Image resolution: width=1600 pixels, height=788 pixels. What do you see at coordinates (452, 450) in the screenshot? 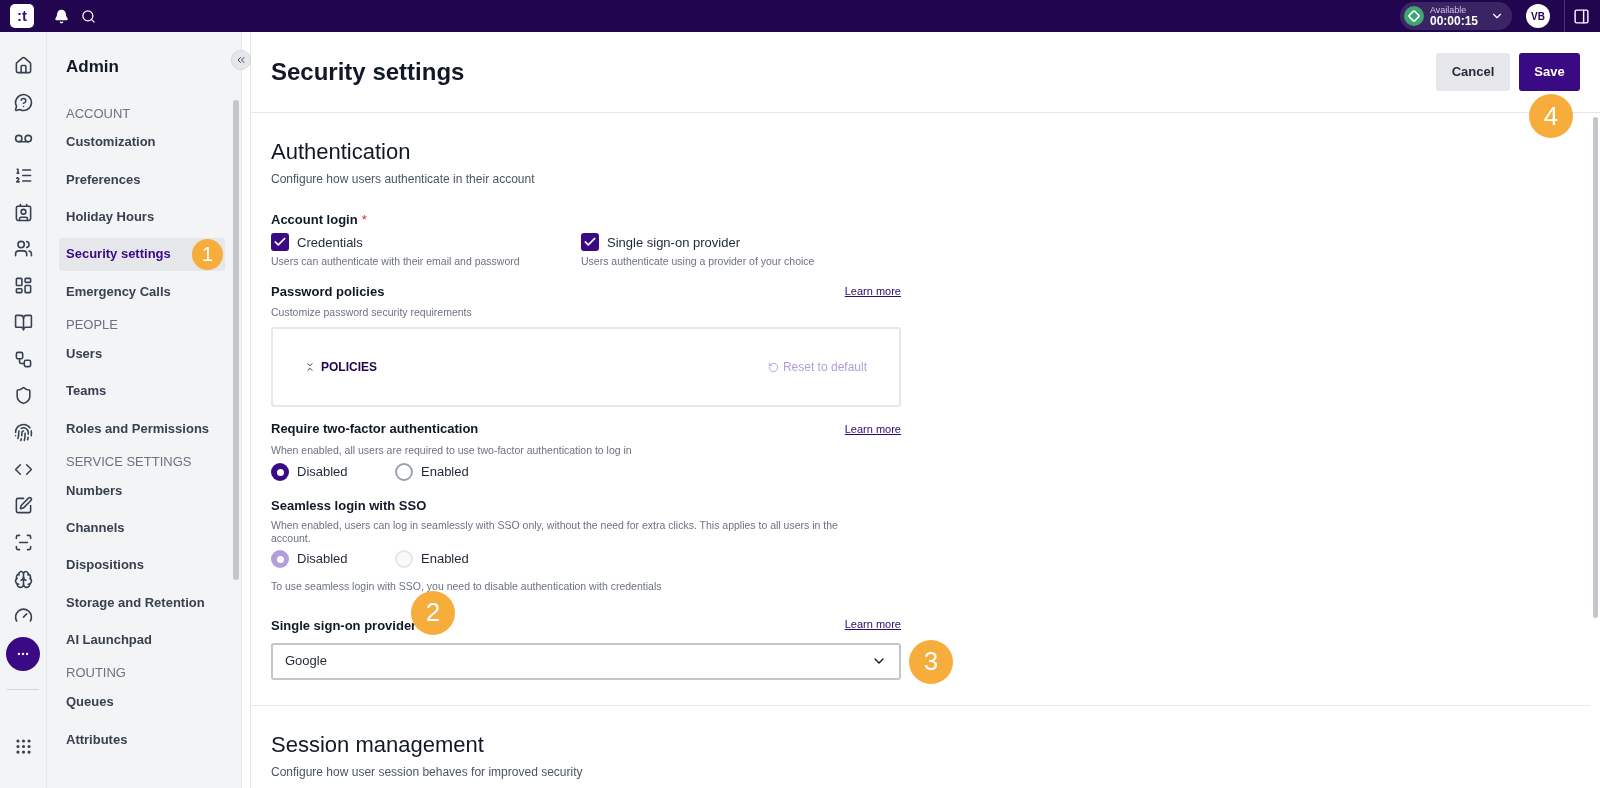
I see `field-hint: When enabled, all users are required to use two-factor authentication to log in` at bounding box center [452, 450].